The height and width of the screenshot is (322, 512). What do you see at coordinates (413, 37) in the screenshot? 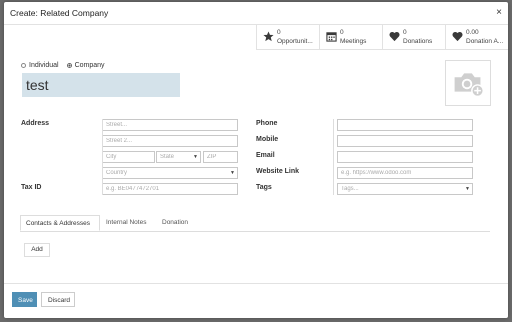
I see `donations-button: 0 Donations` at bounding box center [413, 37].